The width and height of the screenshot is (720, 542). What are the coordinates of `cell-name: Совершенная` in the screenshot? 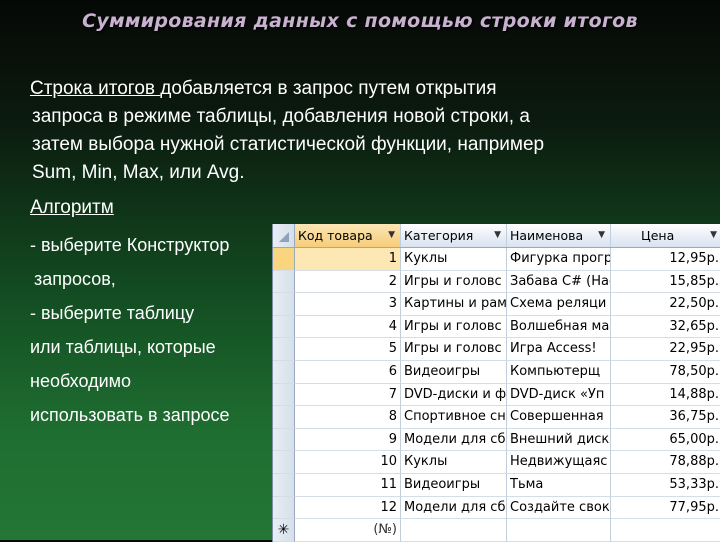 It's located at (559, 417).